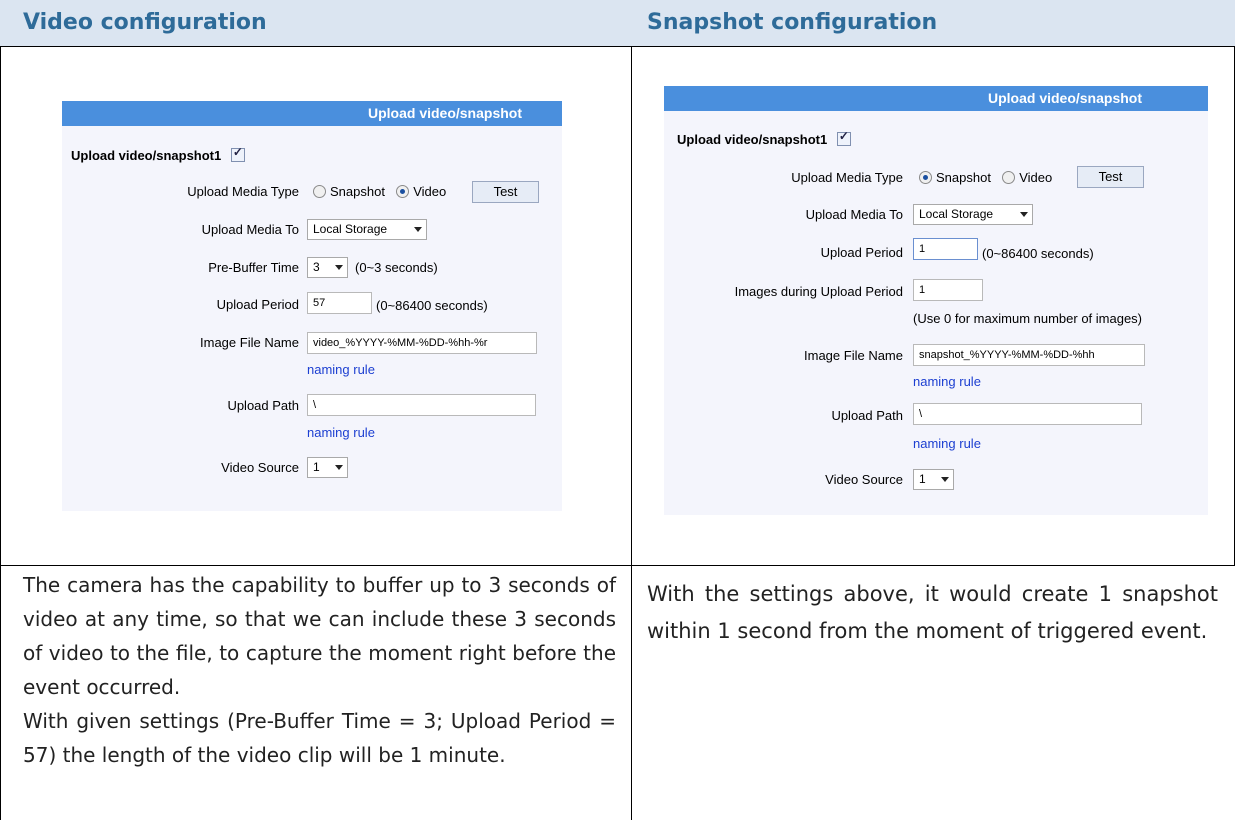 This screenshot has height=820, width=1235. What do you see at coordinates (1028, 318) in the screenshot?
I see `images-during-period-hint: (Use 0 for maximum number of images)` at bounding box center [1028, 318].